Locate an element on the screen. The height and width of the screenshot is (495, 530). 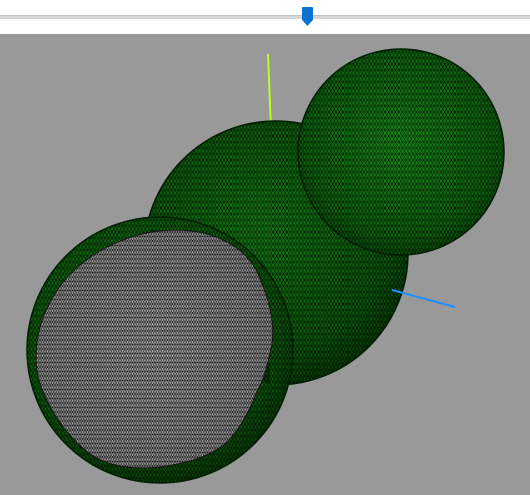
slider-track is located at coordinates (265, 17).